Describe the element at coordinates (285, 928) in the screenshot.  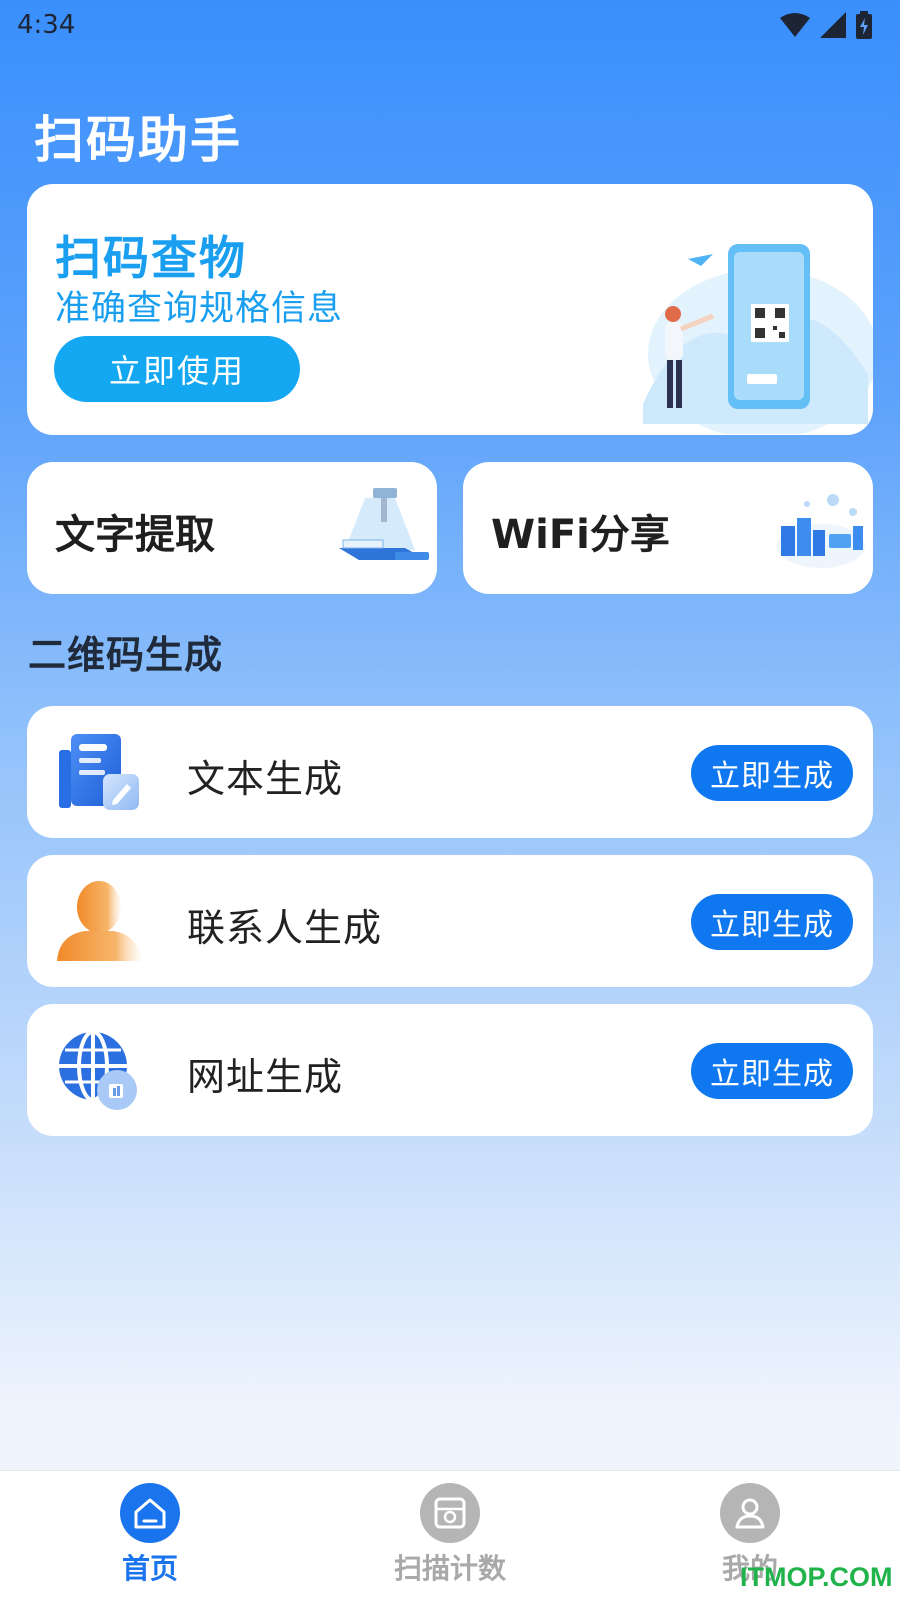
I see `contact-generate-label: 联系人生成` at that location.